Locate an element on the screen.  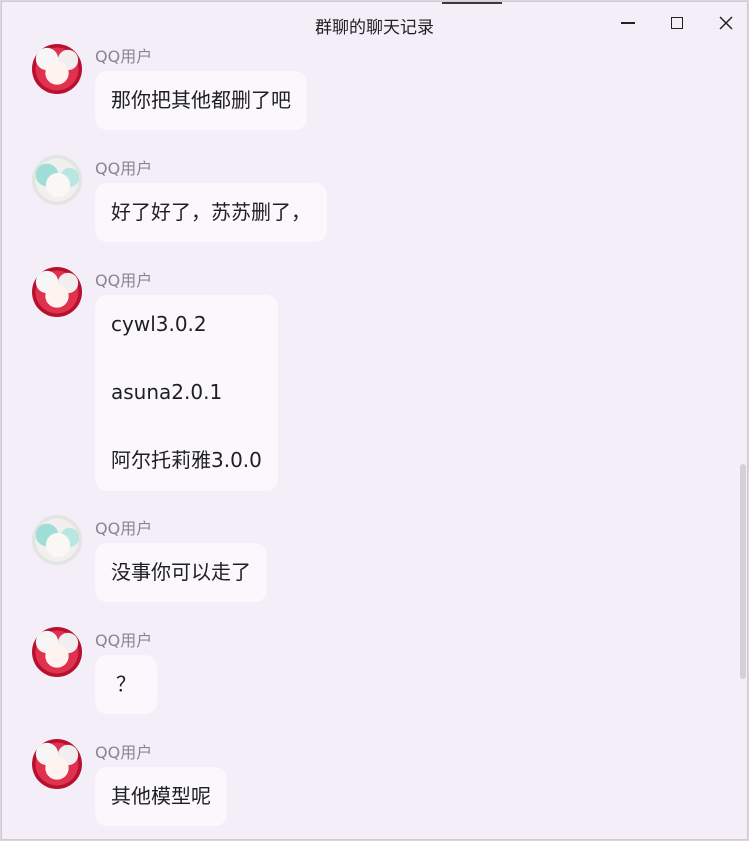
close-button is located at coordinates (726, 23).